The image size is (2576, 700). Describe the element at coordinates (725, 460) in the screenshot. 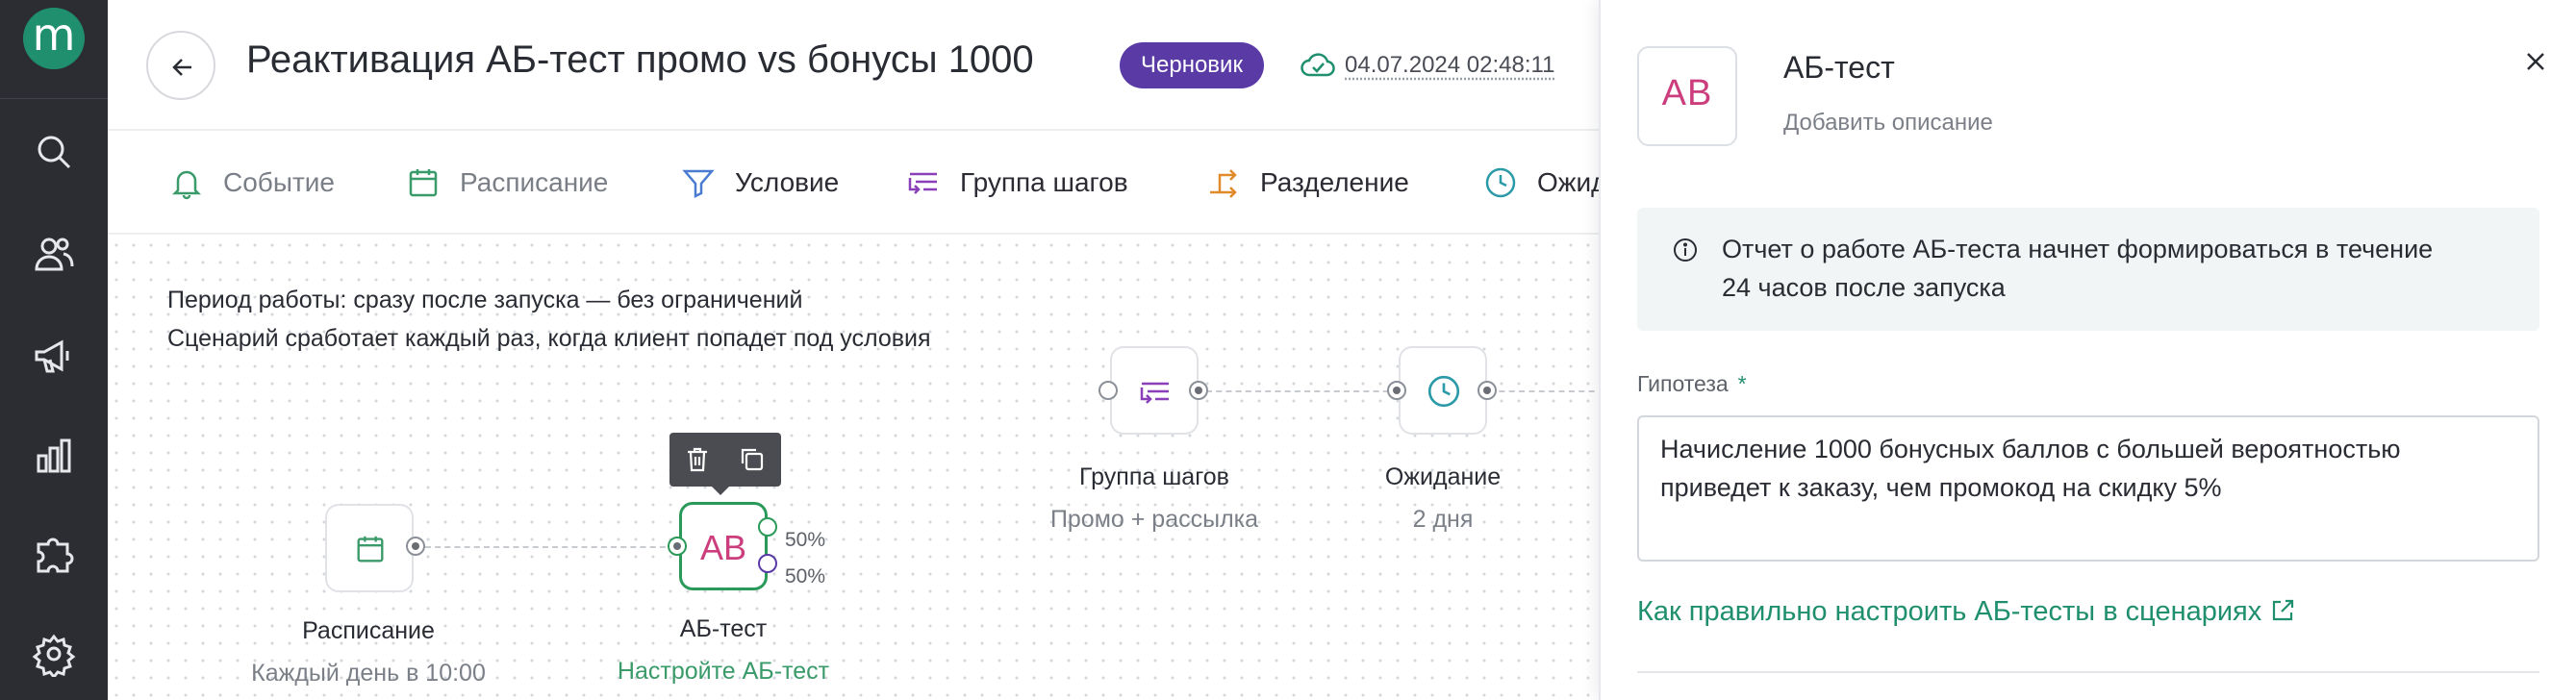

I see `node-actions-toolbar` at that location.